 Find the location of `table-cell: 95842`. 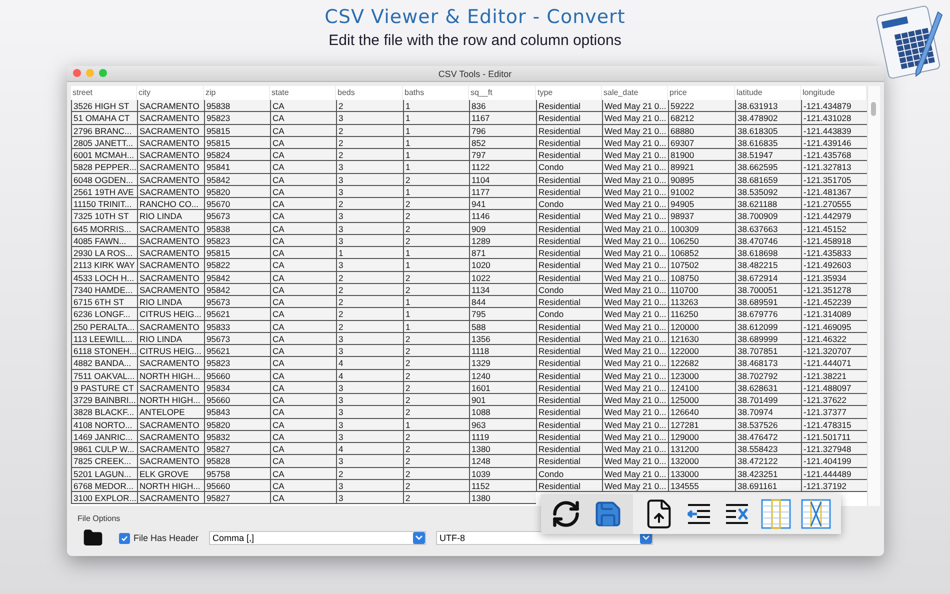

table-cell: 95842 is located at coordinates (237, 278).